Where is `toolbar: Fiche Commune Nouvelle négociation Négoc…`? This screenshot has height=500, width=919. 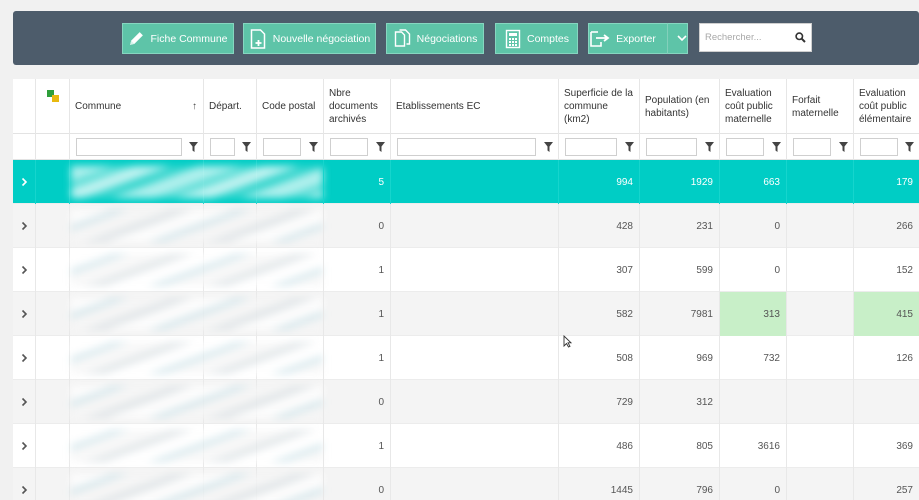 toolbar: Fiche Commune Nouvelle négociation Négoc… is located at coordinates (466, 38).